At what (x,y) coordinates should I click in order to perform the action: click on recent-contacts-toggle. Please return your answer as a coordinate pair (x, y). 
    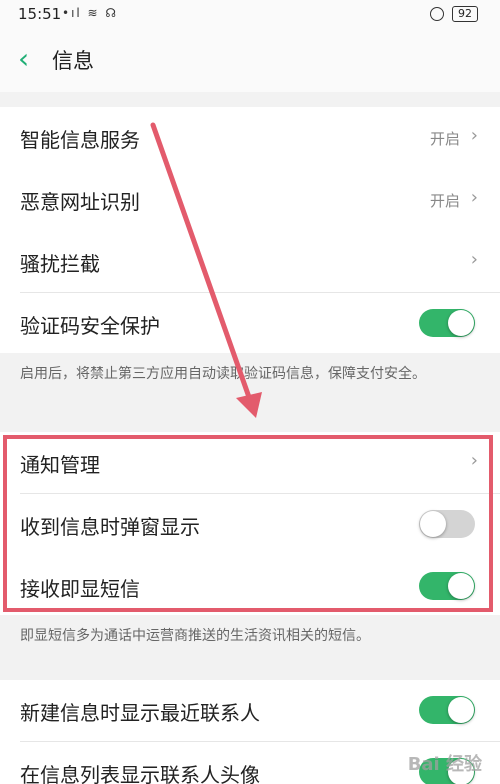
    Looking at the image, I should click on (447, 710).